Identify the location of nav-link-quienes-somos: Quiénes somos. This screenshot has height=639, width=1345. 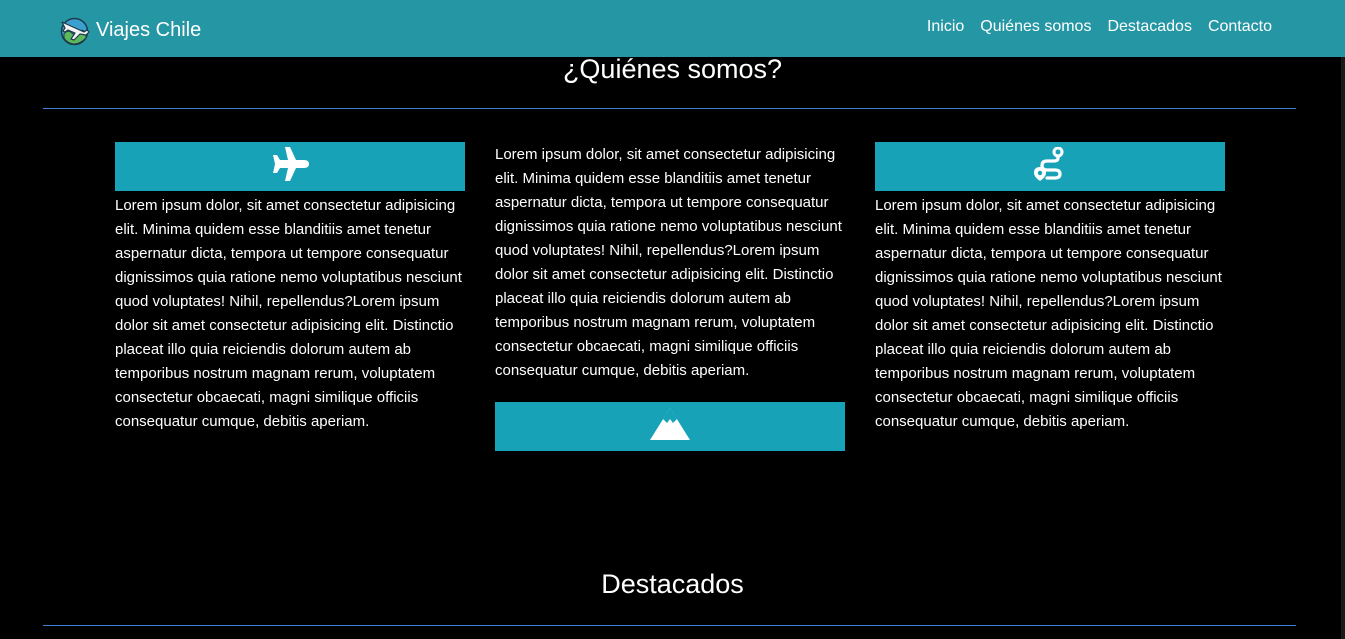
(1035, 27).